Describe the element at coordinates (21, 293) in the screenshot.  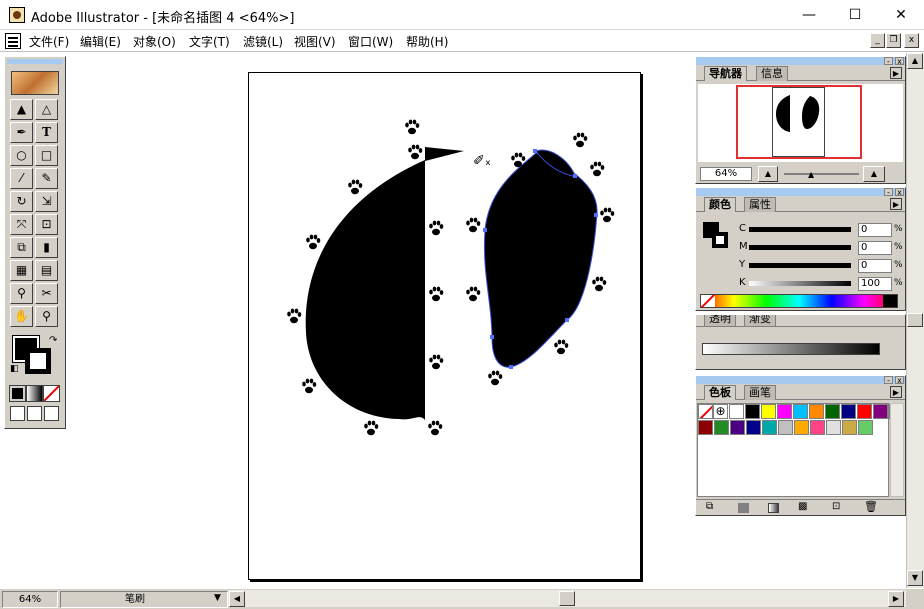
I see `eyedropper-tool: ⚲` at that location.